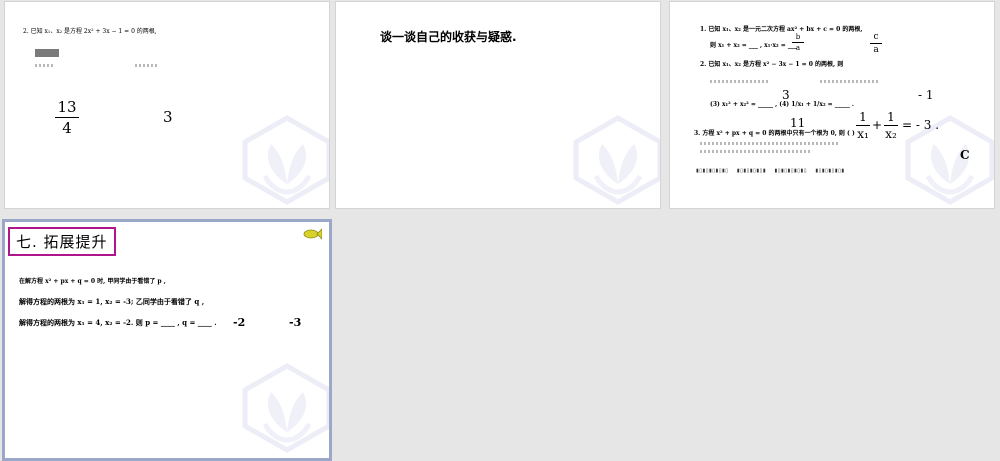  I want to click on slide-3-fraction-b-over-a: b a, so click(798, 42).